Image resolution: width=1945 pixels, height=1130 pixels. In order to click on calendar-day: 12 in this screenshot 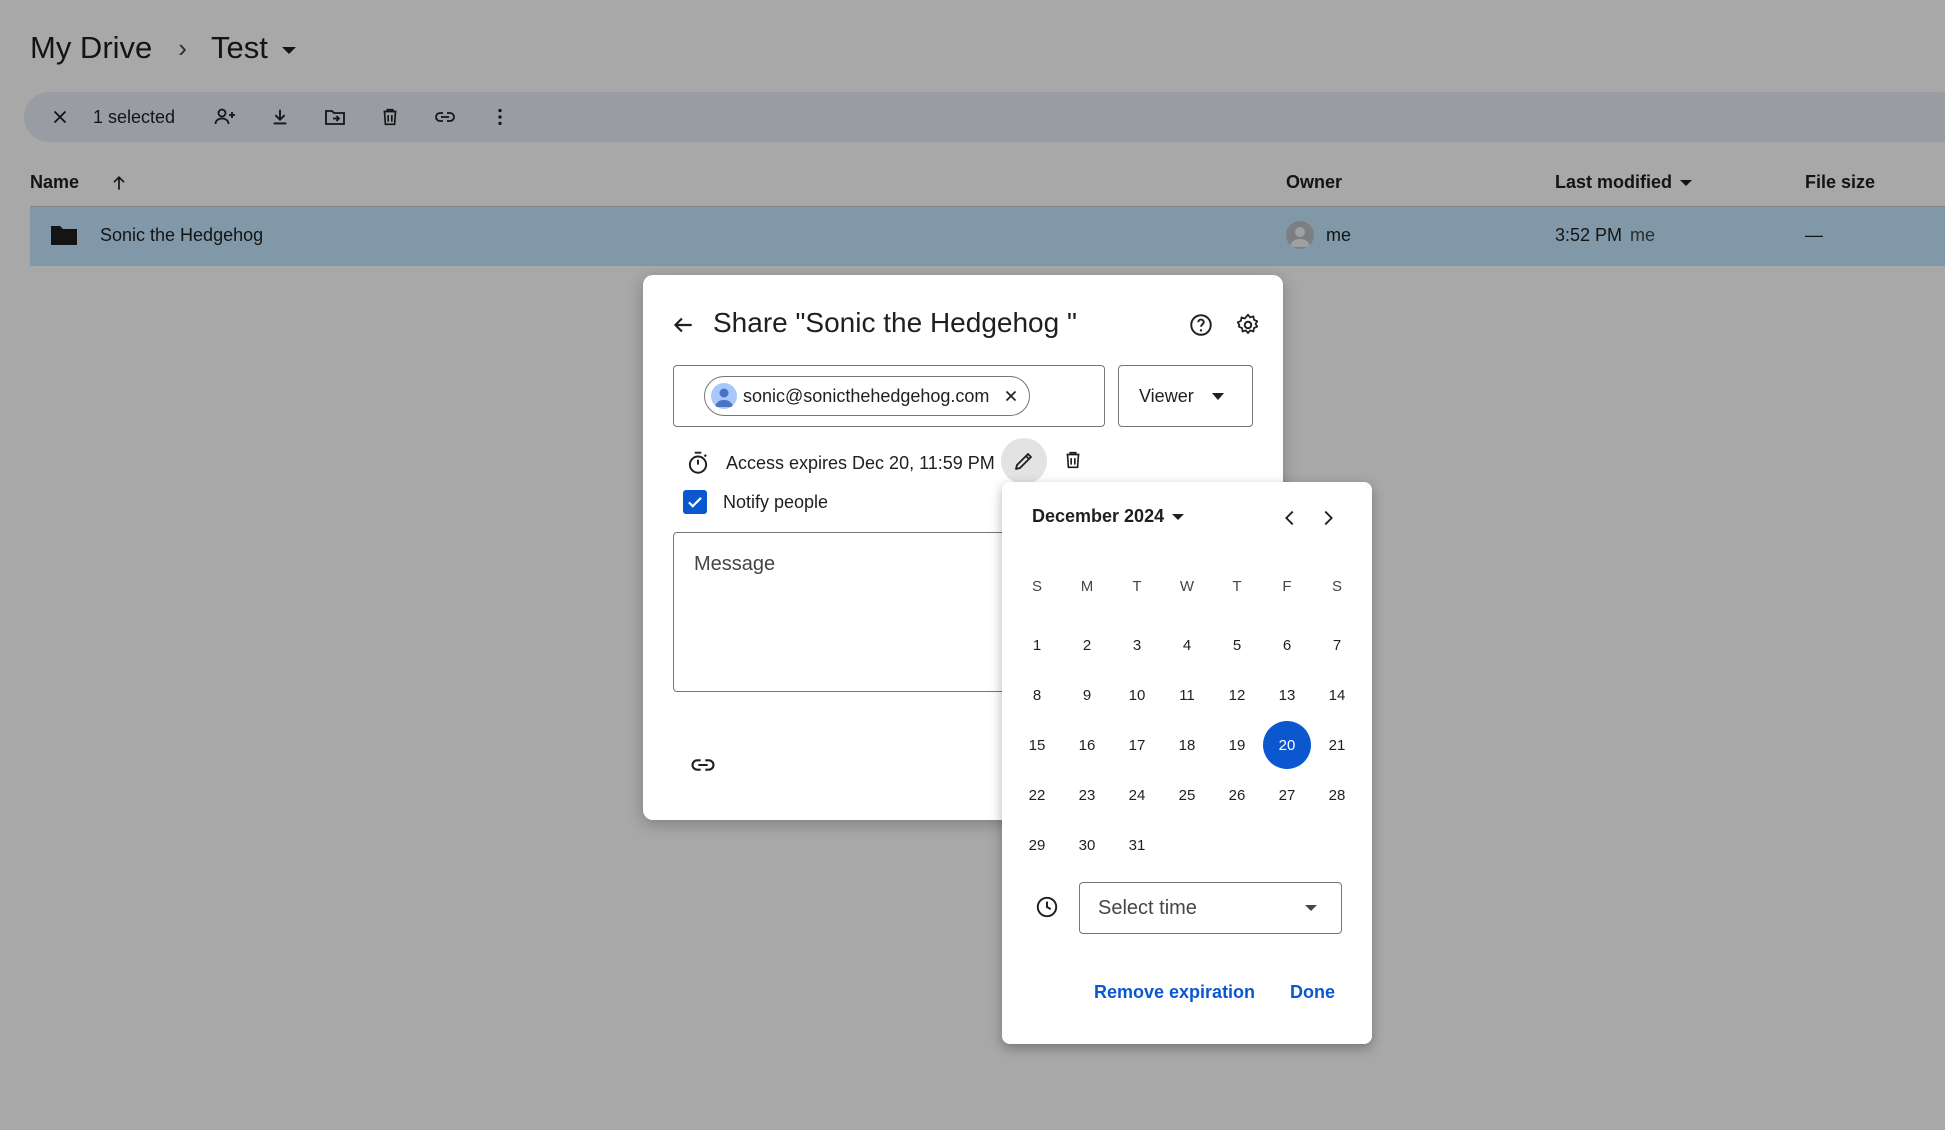, I will do `click(1237, 695)`.